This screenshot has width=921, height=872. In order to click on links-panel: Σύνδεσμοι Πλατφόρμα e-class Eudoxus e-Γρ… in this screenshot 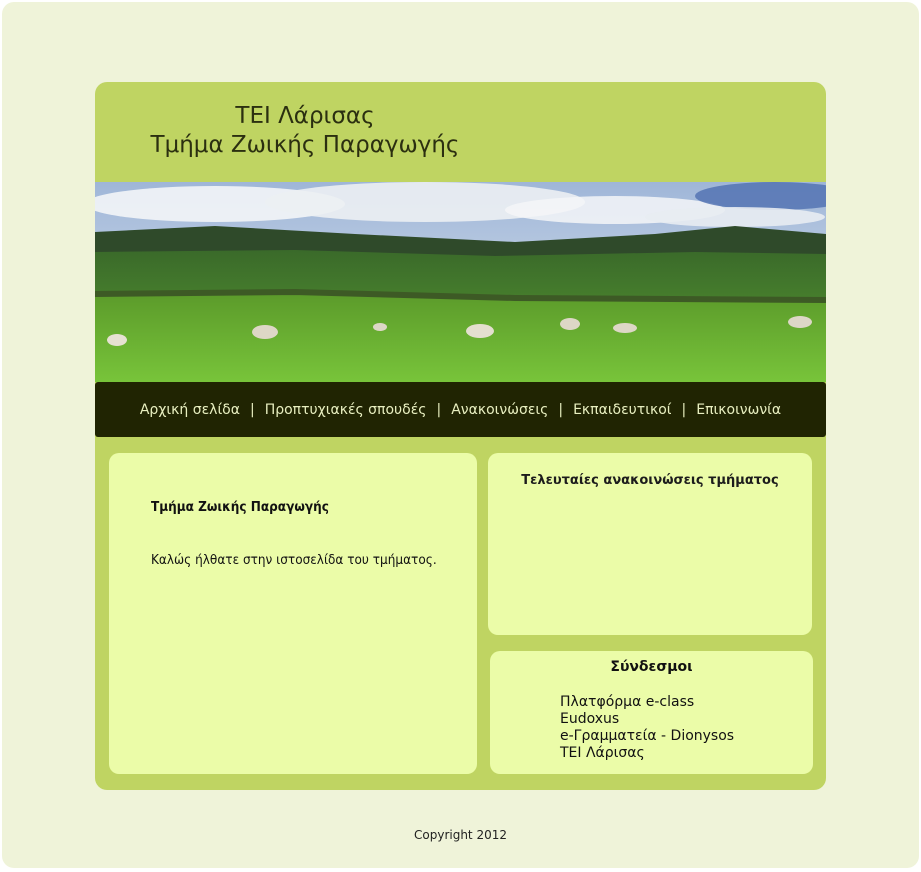, I will do `click(651, 712)`.